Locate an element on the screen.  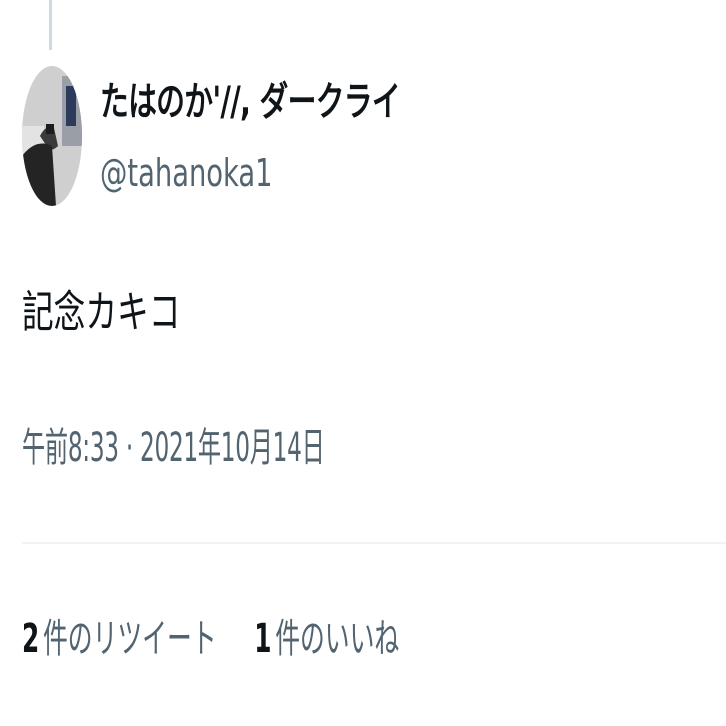
engagement-stats: 2件のリツイート 1件のいいね is located at coordinates (210, 639).